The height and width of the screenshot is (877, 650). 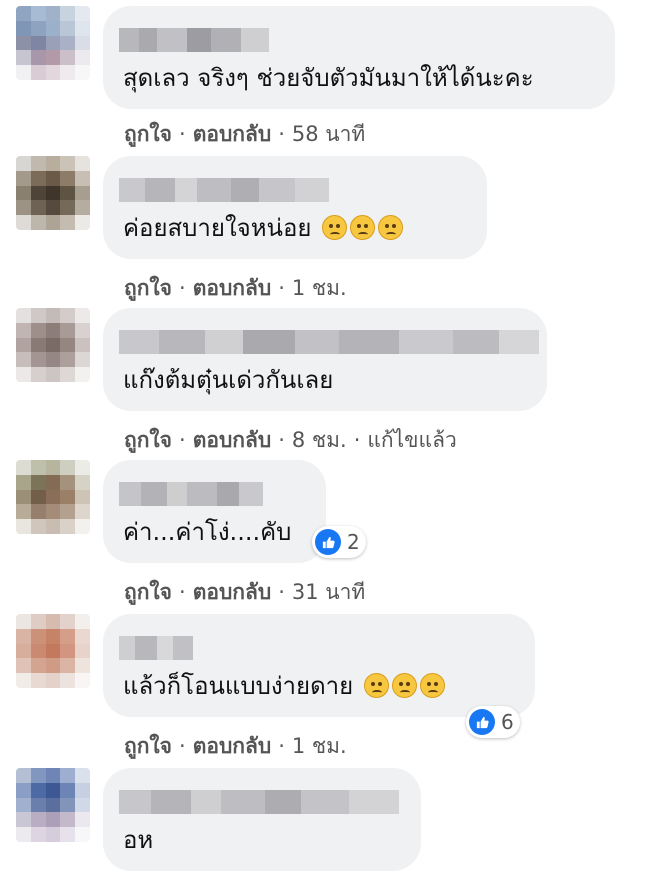 What do you see at coordinates (325, 359) in the screenshot?
I see `comment-bubble: แก๊งต้มตุ๋นเด่วกันเลย` at bounding box center [325, 359].